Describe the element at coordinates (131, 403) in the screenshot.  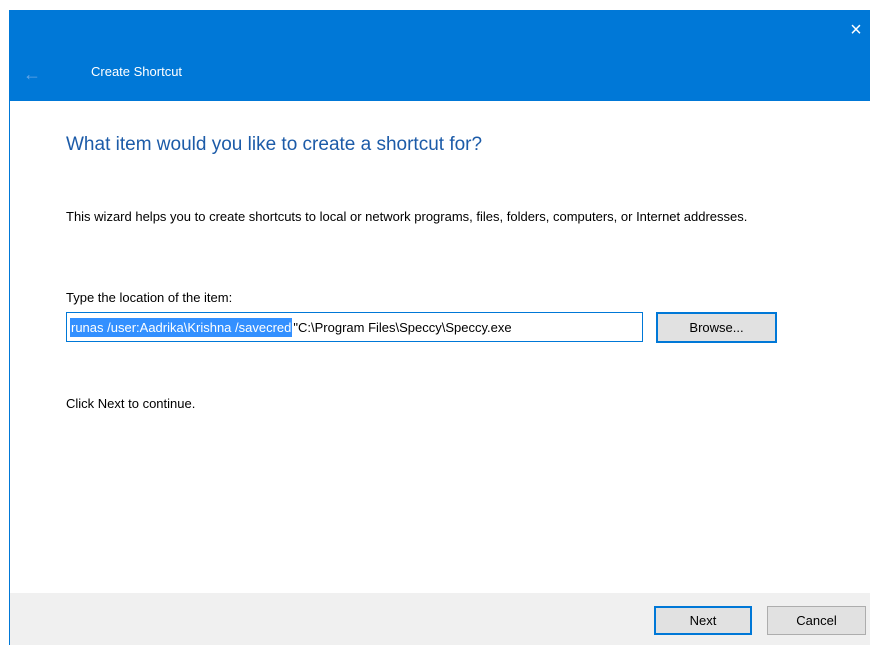
I see `continue-hint: Click Next to continue.` at that location.